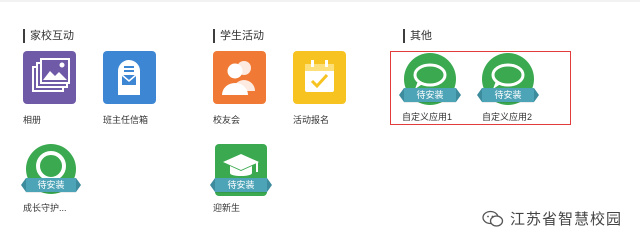  What do you see at coordinates (311, 120) in the screenshot?
I see `app-activity-signup-label: 活动报名` at bounding box center [311, 120].